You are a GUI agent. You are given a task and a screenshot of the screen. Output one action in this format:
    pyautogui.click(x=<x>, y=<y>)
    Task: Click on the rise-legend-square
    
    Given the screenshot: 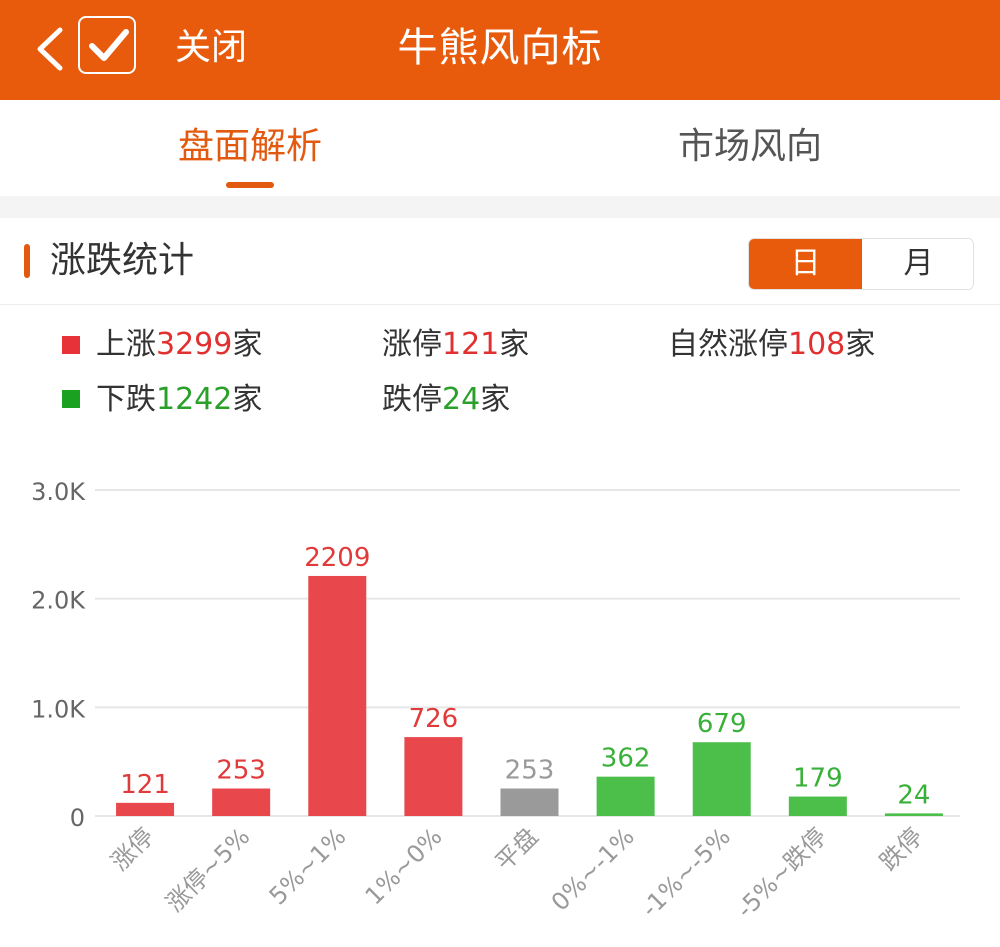 What is the action you would take?
    pyautogui.click(x=71, y=345)
    